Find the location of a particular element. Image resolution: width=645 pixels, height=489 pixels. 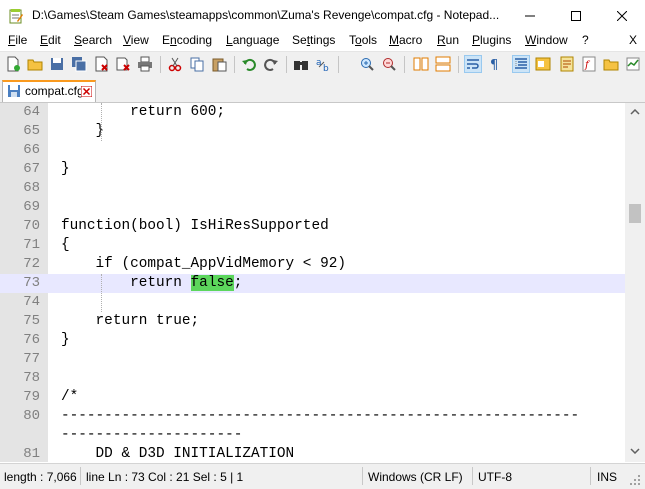

replace-button: ab is located at coordinates (323, 64).